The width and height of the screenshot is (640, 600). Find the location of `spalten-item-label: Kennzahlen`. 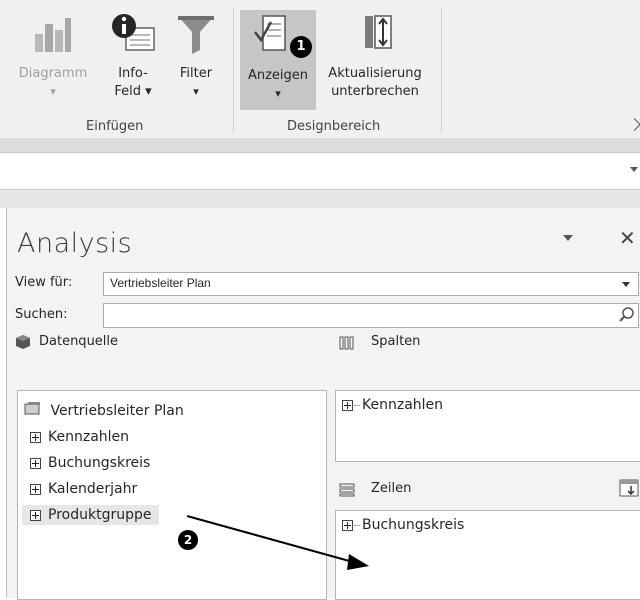

spalten-item-label: Kennzahlen is located at coordinates (403, 405).